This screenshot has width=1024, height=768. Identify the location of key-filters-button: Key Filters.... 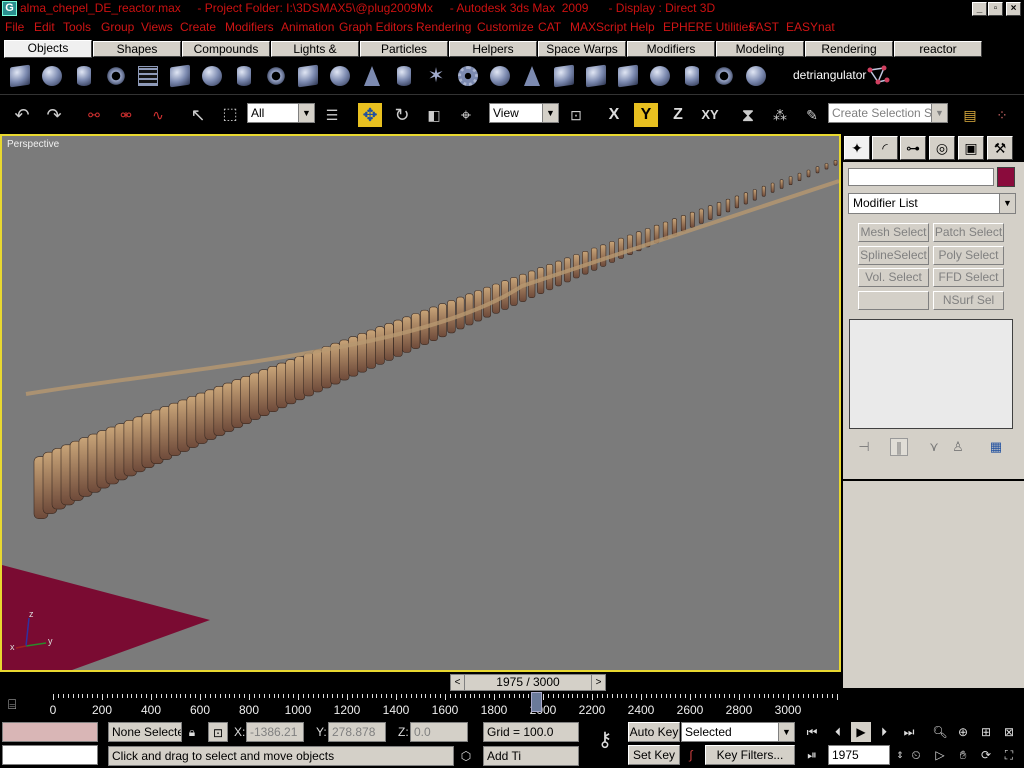
(750, 755).